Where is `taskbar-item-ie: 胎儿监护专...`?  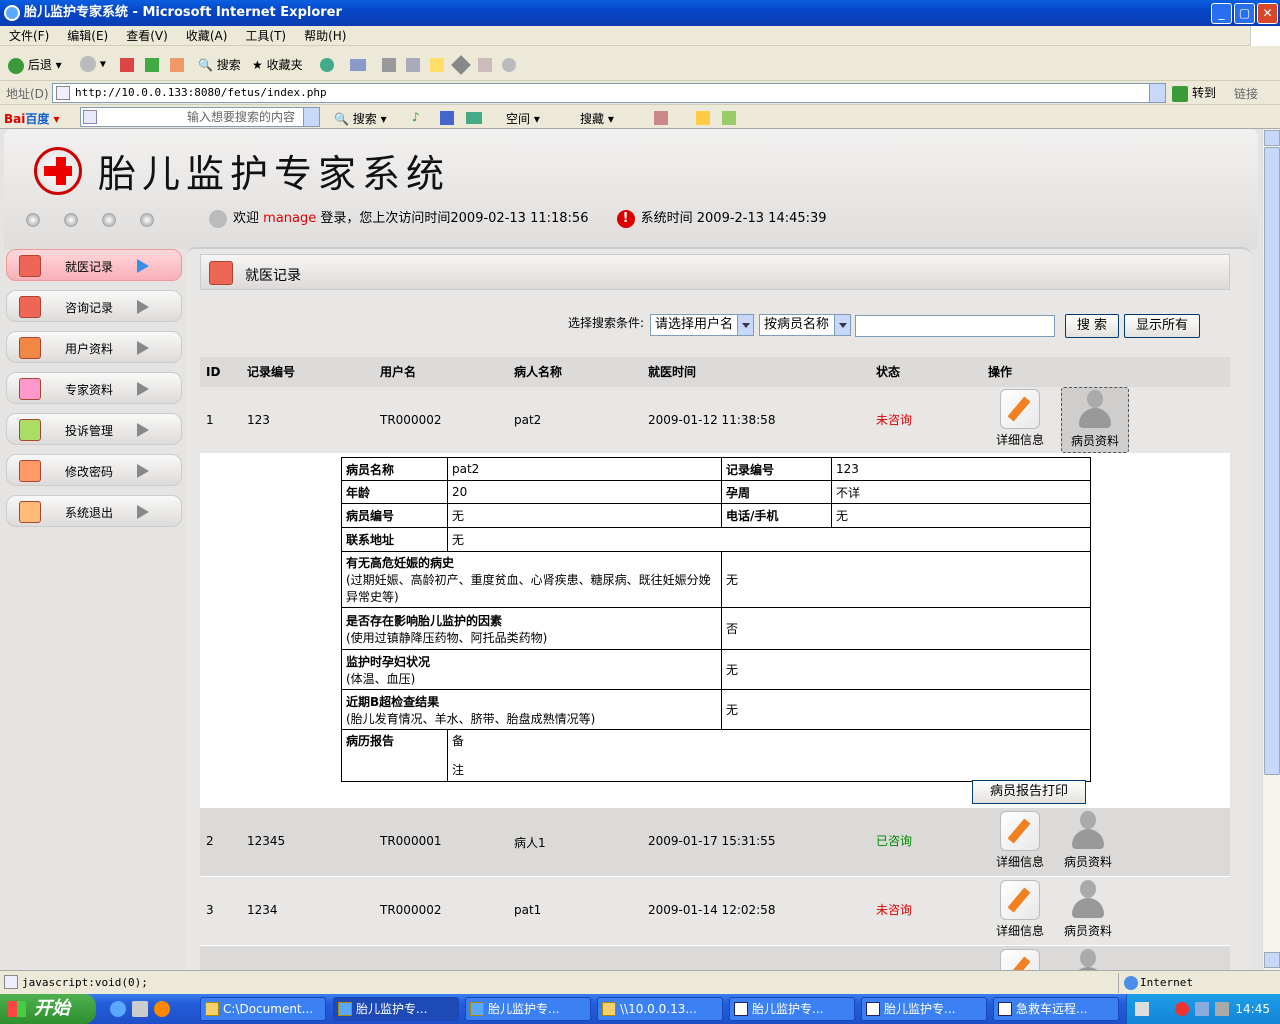 taskbar-item-ie: 胎儿监护专... is located at coordinates (528, 1009).